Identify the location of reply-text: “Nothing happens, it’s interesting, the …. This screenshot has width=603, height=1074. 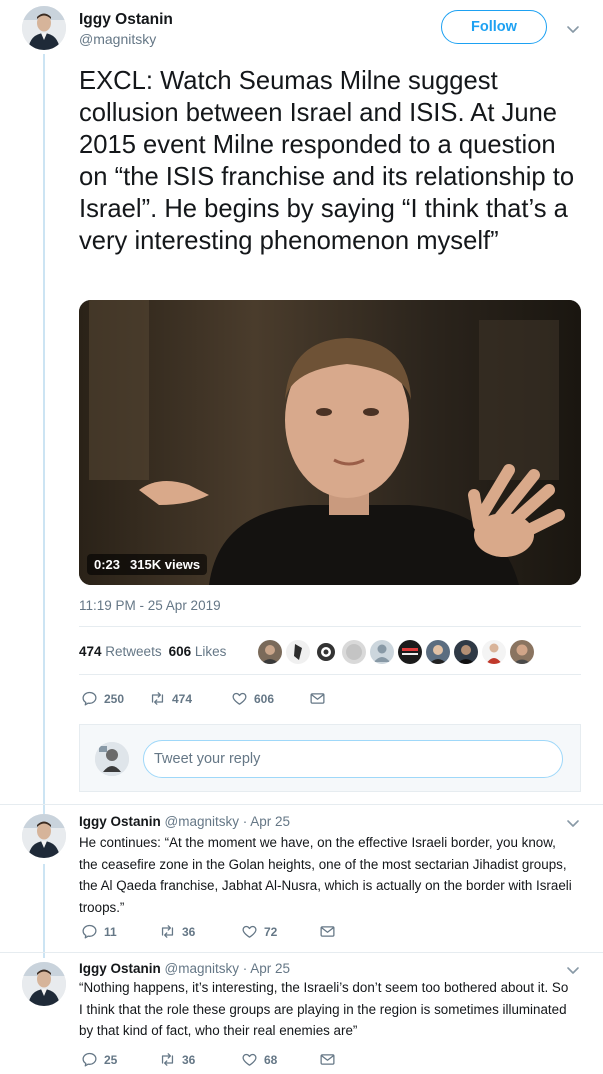
(324, 1009).